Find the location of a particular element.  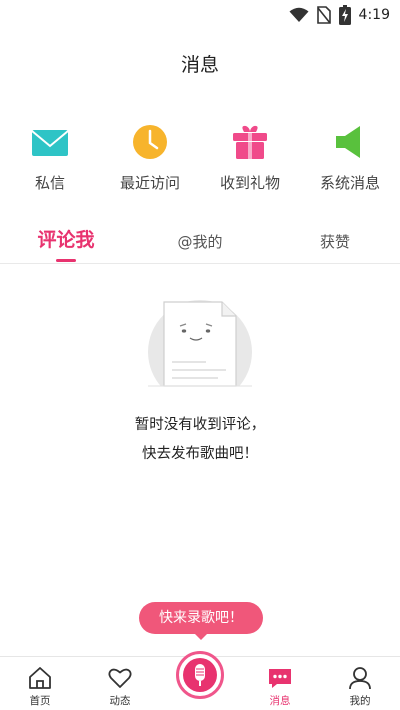

mail-icon is located at coordinates (50, 143).